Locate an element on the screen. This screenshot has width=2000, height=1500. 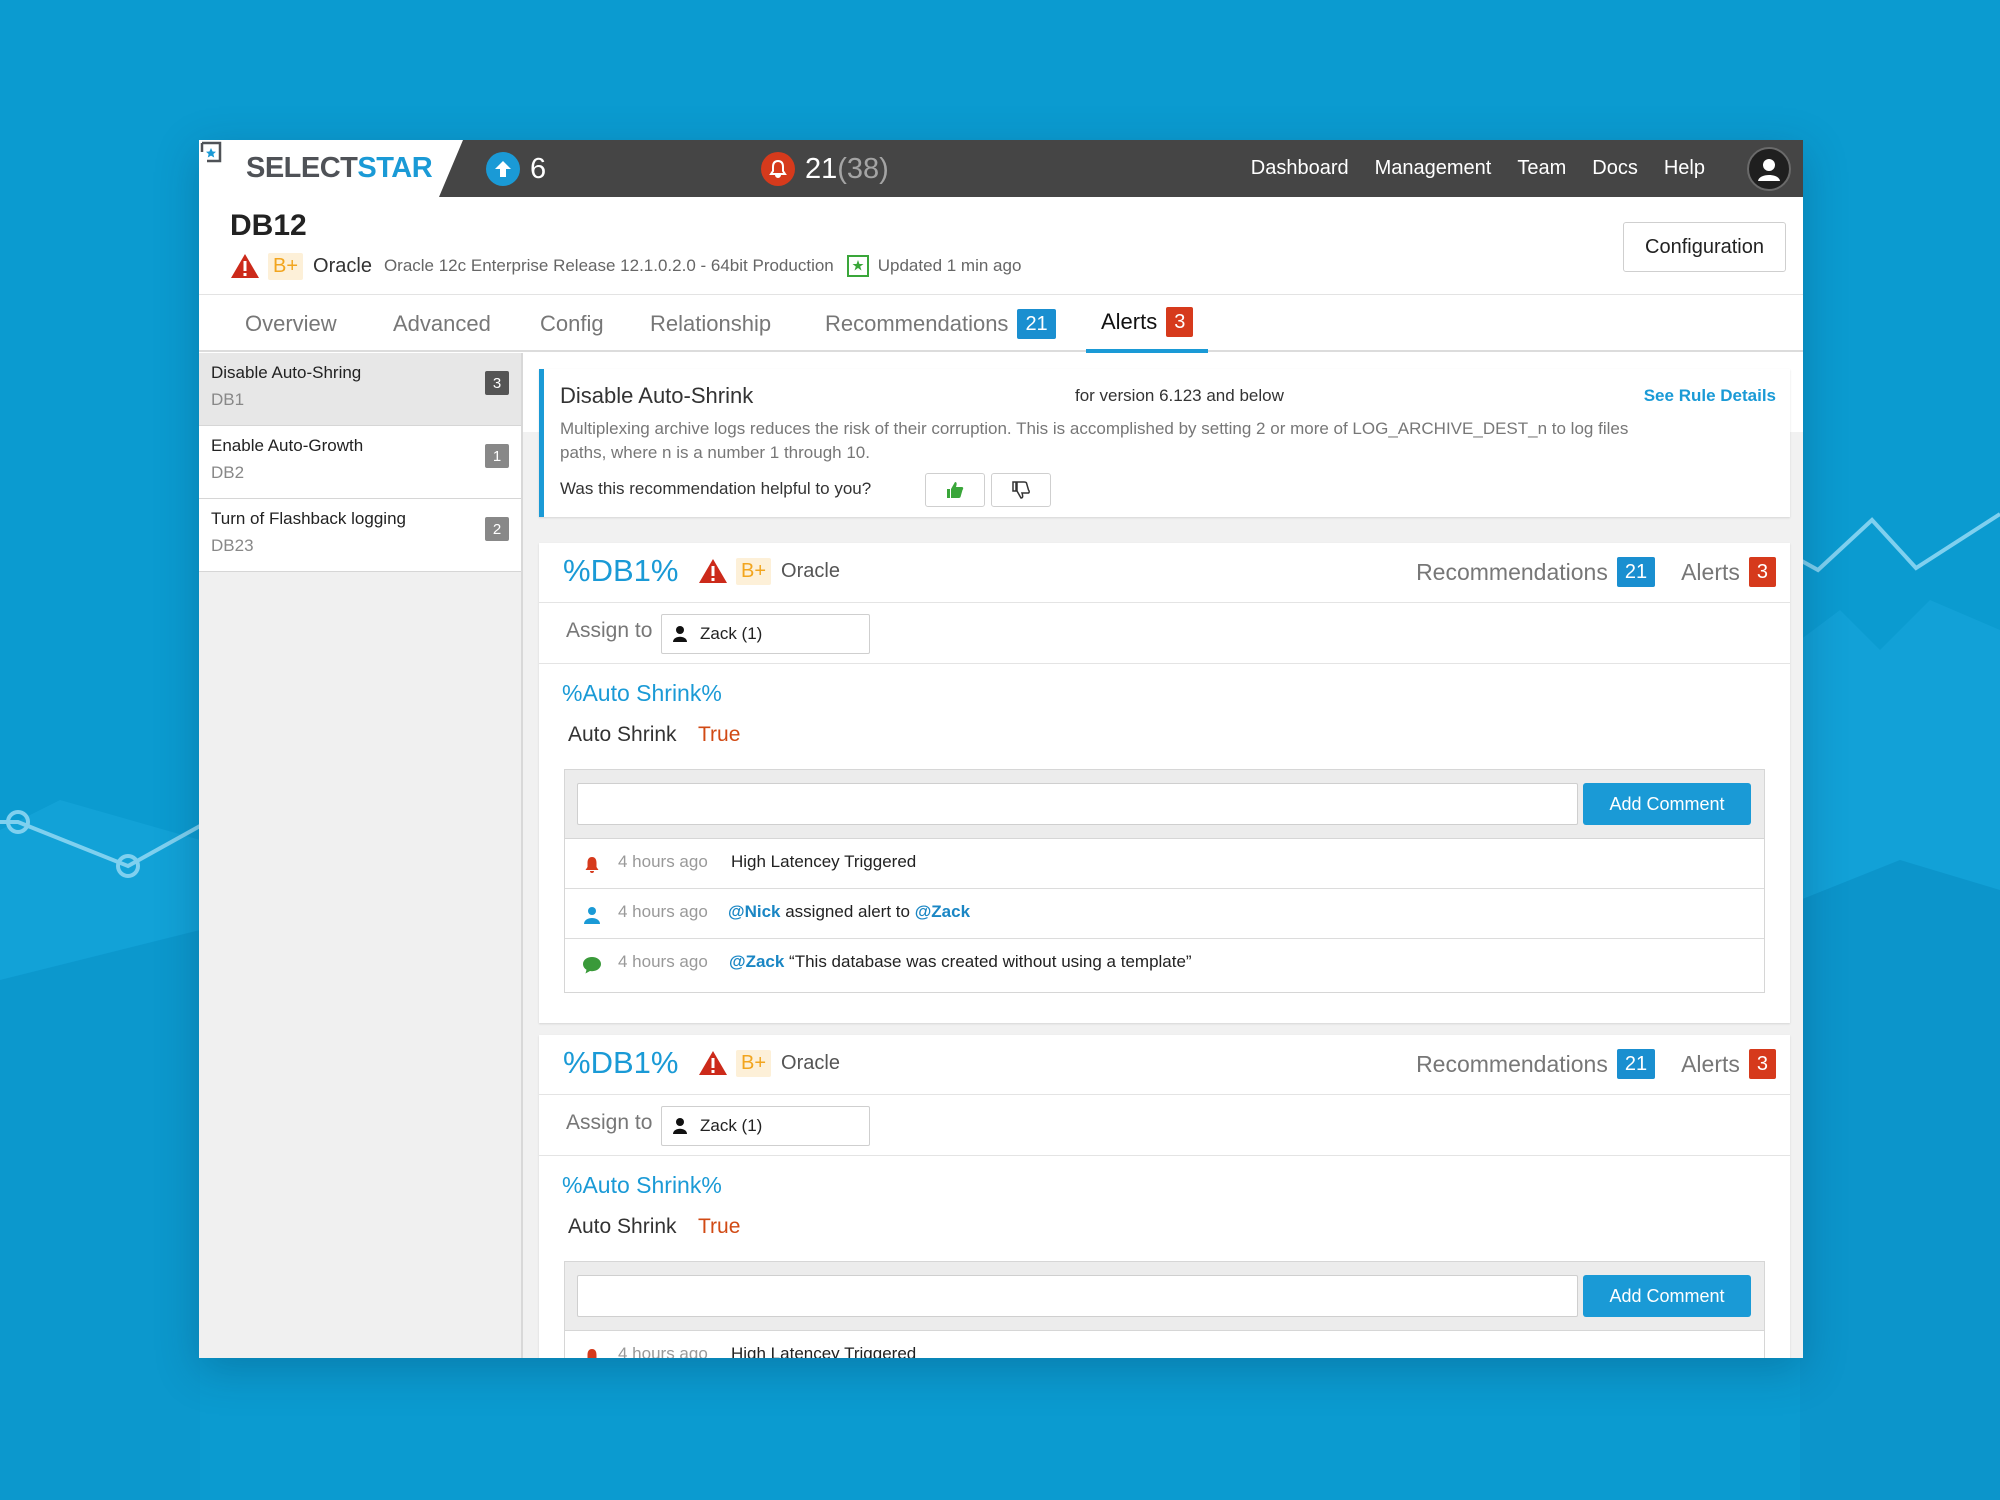
logo-prefix: SELECT is located at coordinates (302, 168).